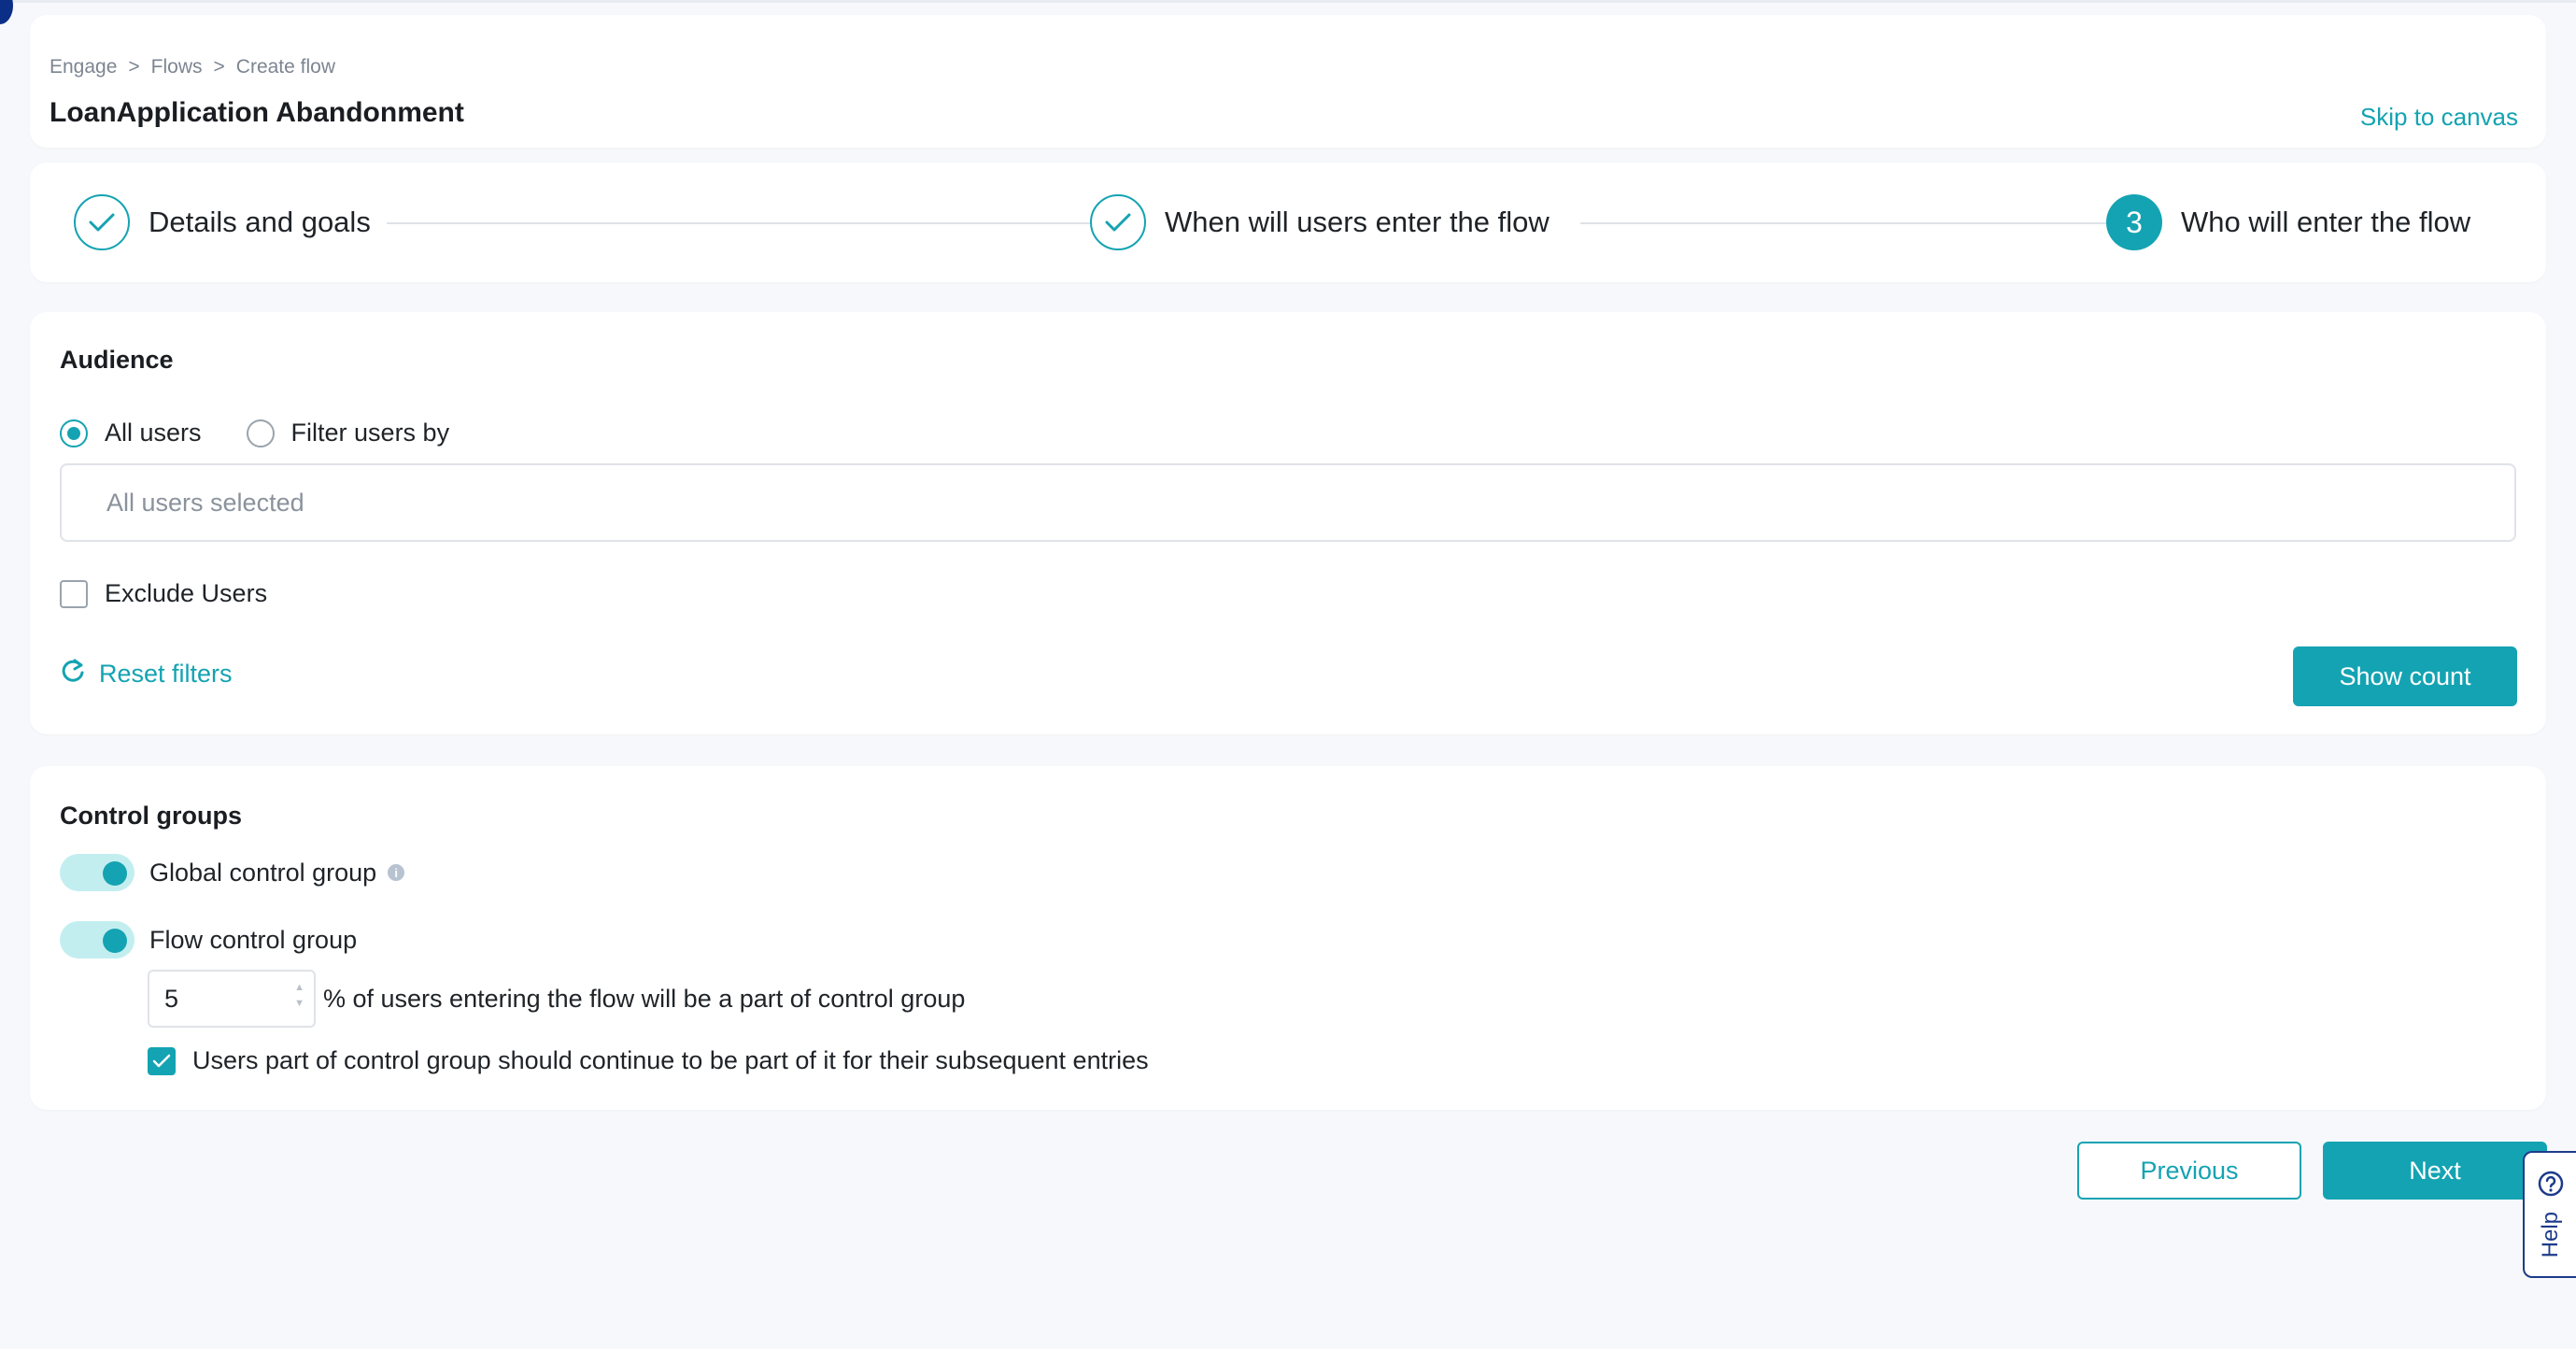 This screenshot has height=1349, width=2576. What do you see at coordinates (97, 939) in the screenshot?
I see `flow-control-group-toggle` at bounding box center [97, 939].